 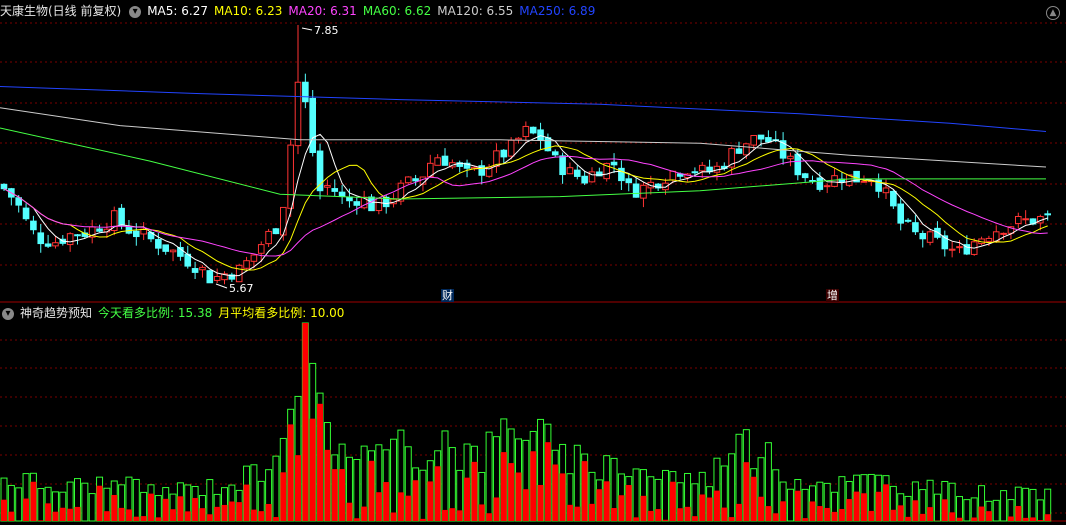 I want to click on panel-menu-icon: ▾, so click(x=135, y=11).